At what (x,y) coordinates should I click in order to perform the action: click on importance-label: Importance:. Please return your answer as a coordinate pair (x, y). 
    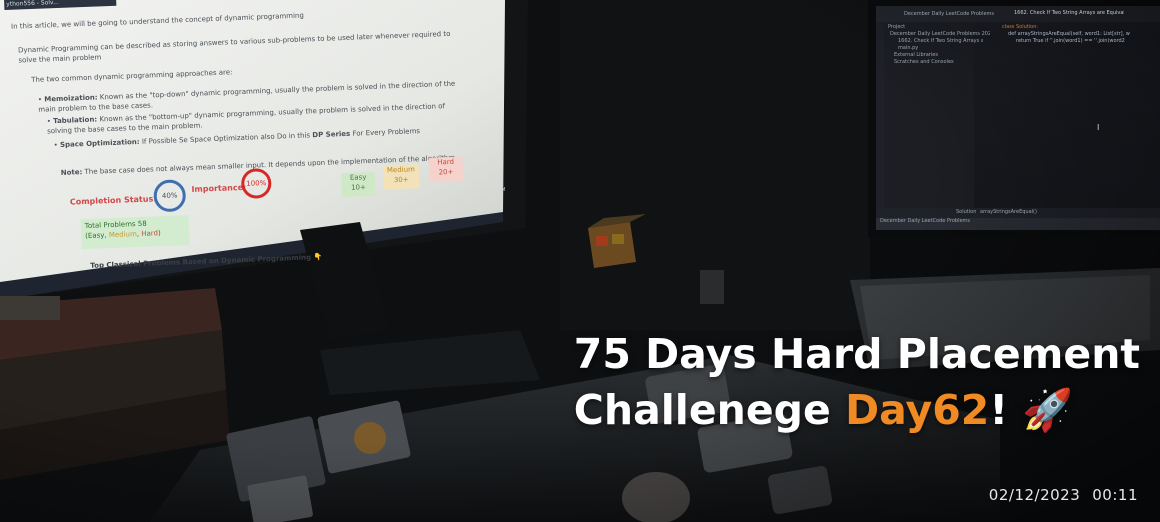
    Looking at the image, I should click on (219, 188).